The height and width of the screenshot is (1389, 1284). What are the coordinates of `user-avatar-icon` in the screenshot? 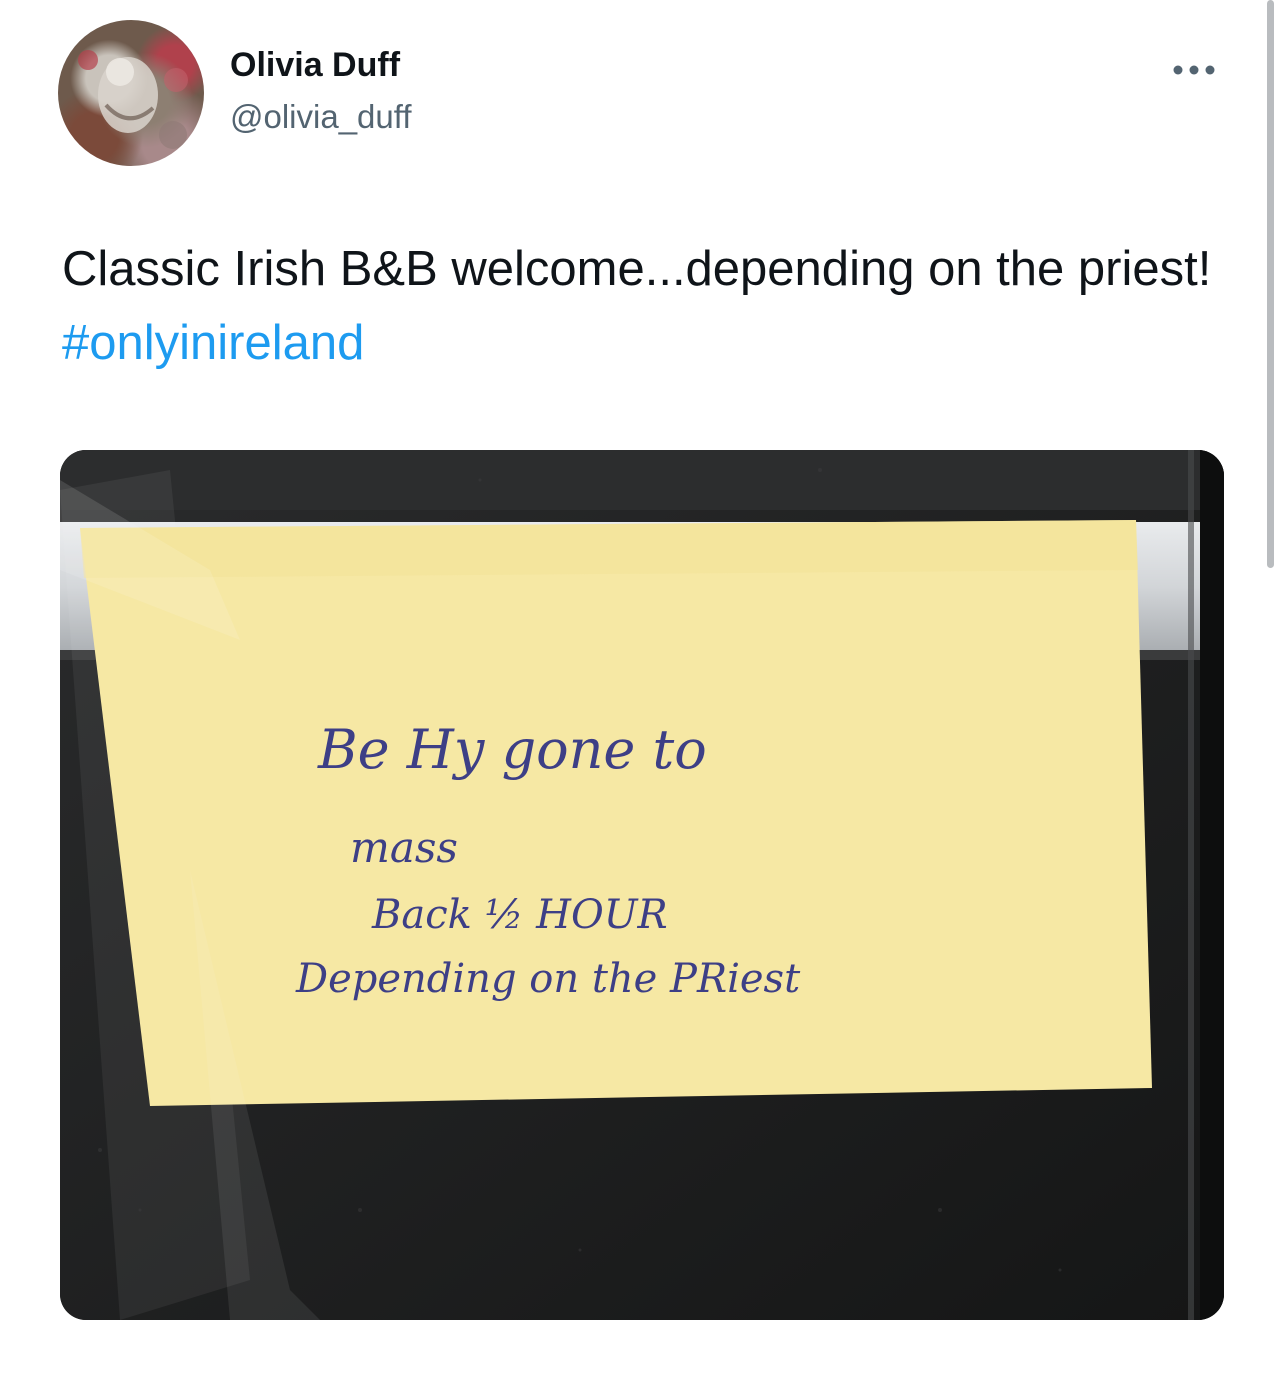 It's located at (131, 93).